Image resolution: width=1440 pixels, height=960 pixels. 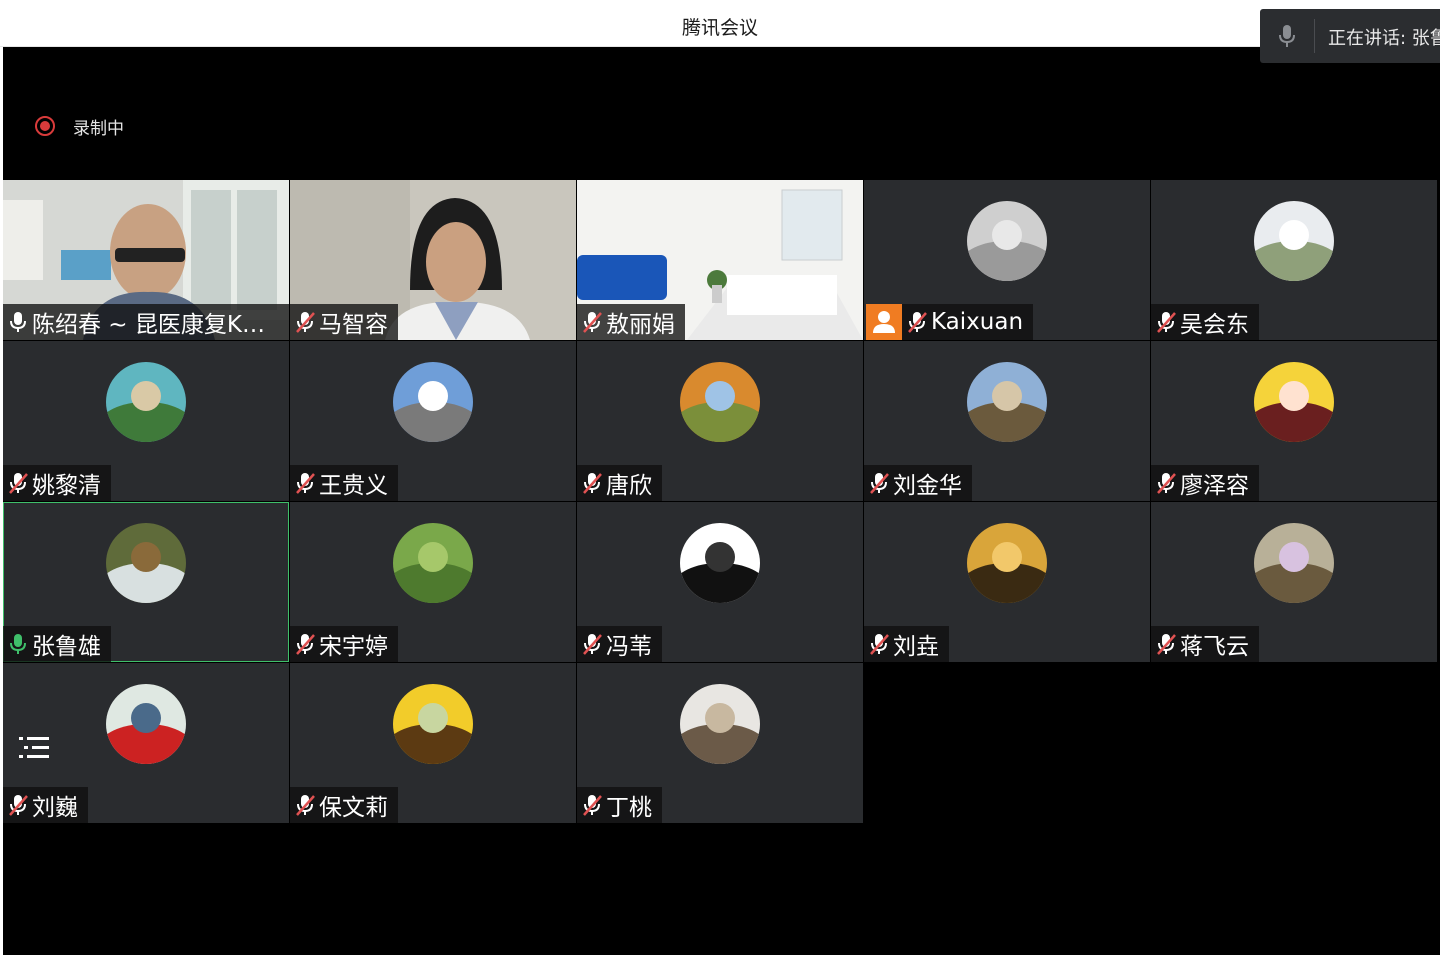 I want to click on window-title: 腾讯会议, so click(x=719, y=28).